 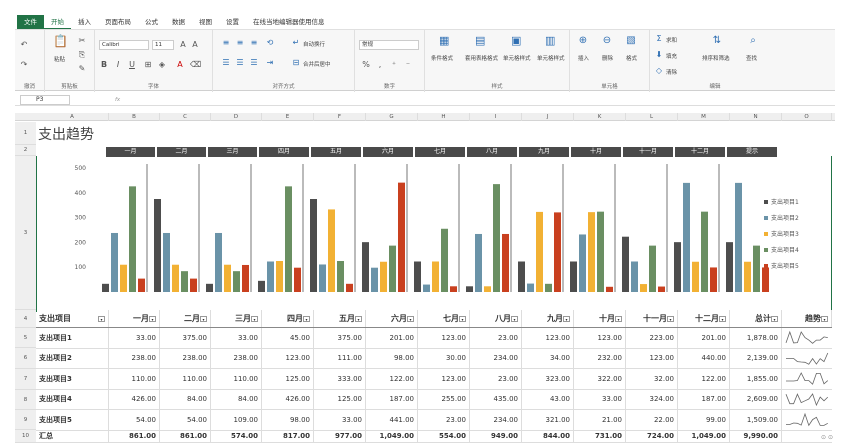 What do you see at coordinates (704, 318) in the screenshot?
I see `header-cell: 十二月 ▾` at bounding box center [704, 318].